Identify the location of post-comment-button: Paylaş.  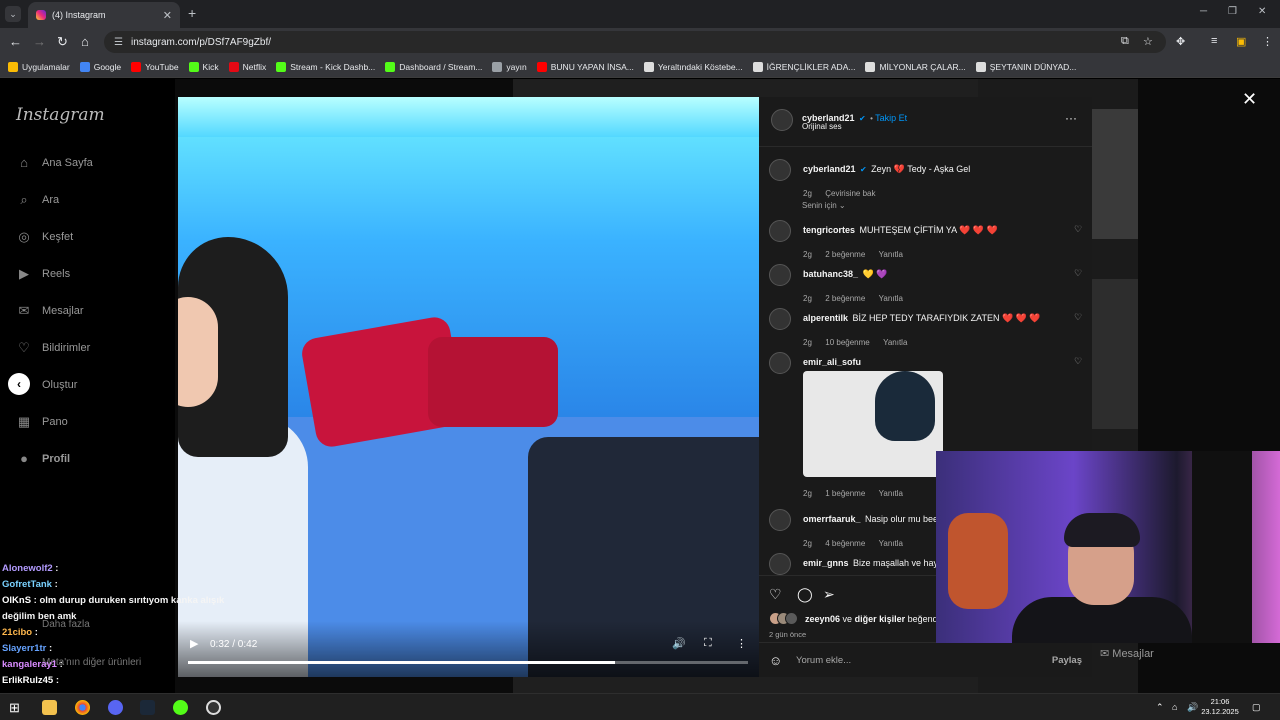
(1067, 660).